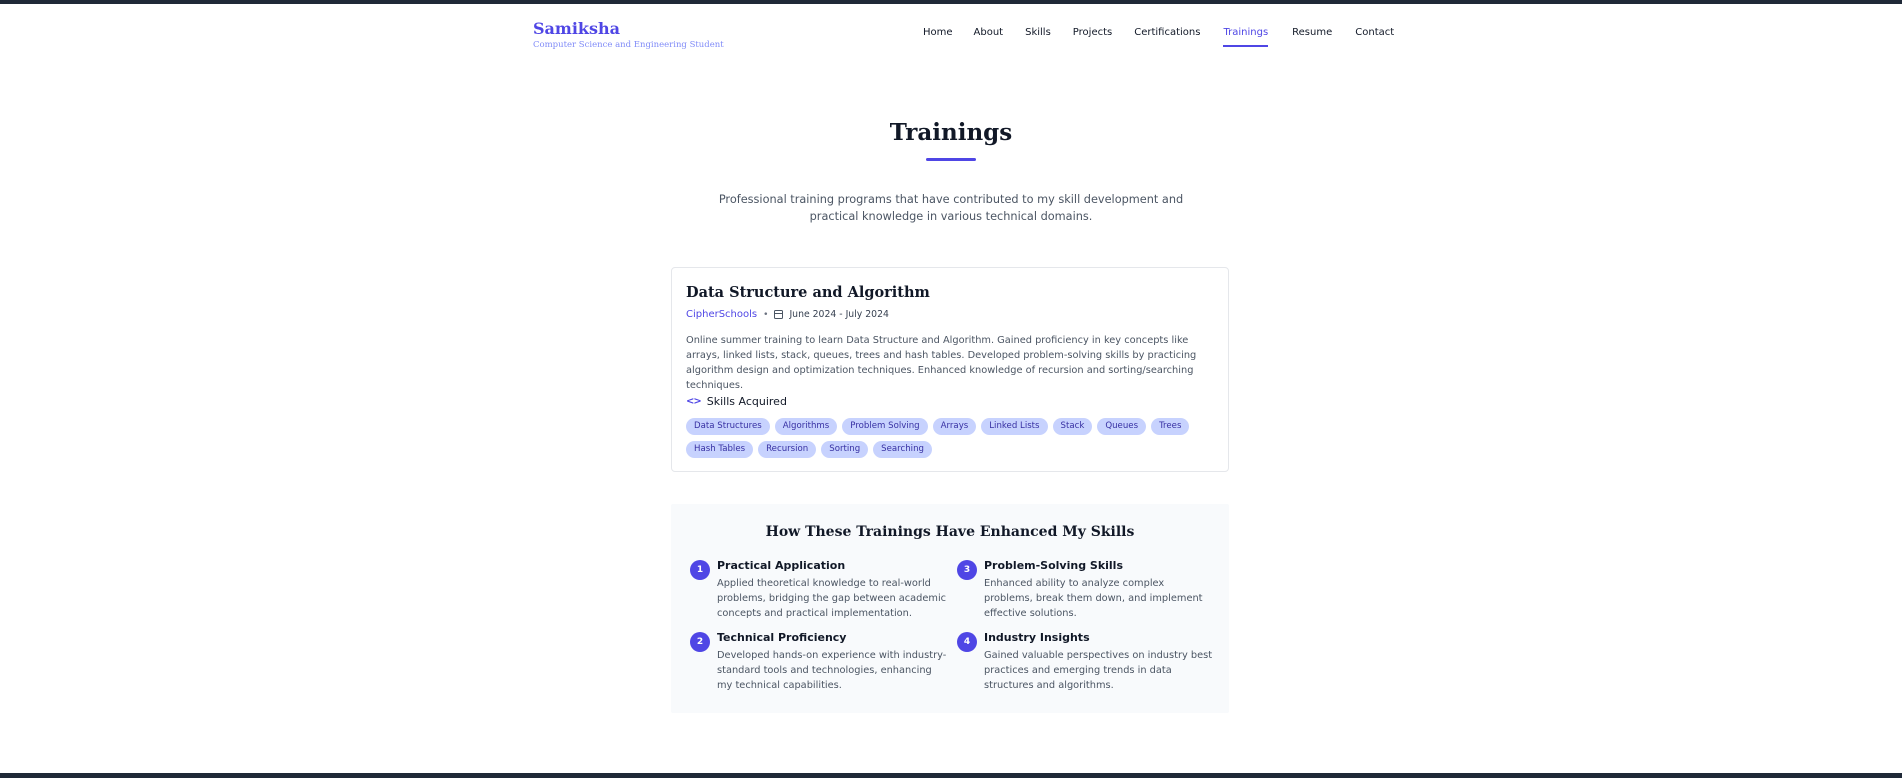 The width and height of the screenshot is (1902, 778). What do you see at coordinates (1170, 426) in the screenshot?
I see `skill-tag: Trees` at bounding box center [1170, 426].